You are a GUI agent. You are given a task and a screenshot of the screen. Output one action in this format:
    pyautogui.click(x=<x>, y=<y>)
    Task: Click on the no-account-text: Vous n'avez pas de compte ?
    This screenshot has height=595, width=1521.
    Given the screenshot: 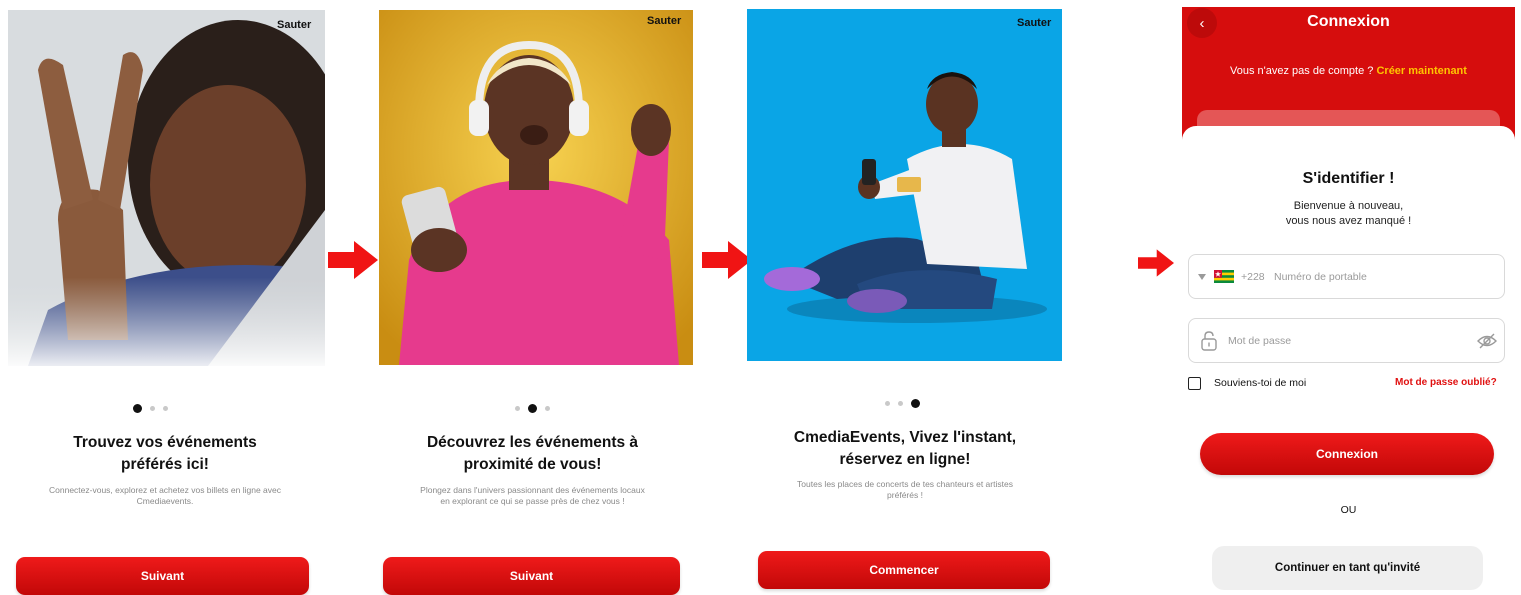 What is the action you would take?
    pyautogui.click(x=1302, y=71)
    